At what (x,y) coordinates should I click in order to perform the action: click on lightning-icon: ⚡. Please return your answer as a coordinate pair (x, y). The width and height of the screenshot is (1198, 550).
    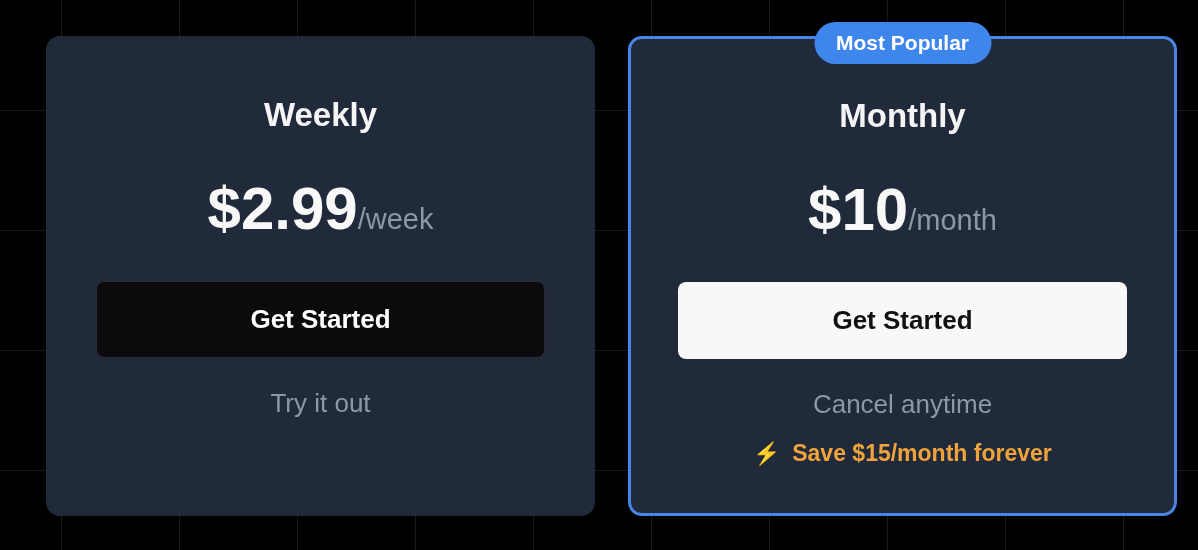
    Looking at the image, I should click on (767, 453).